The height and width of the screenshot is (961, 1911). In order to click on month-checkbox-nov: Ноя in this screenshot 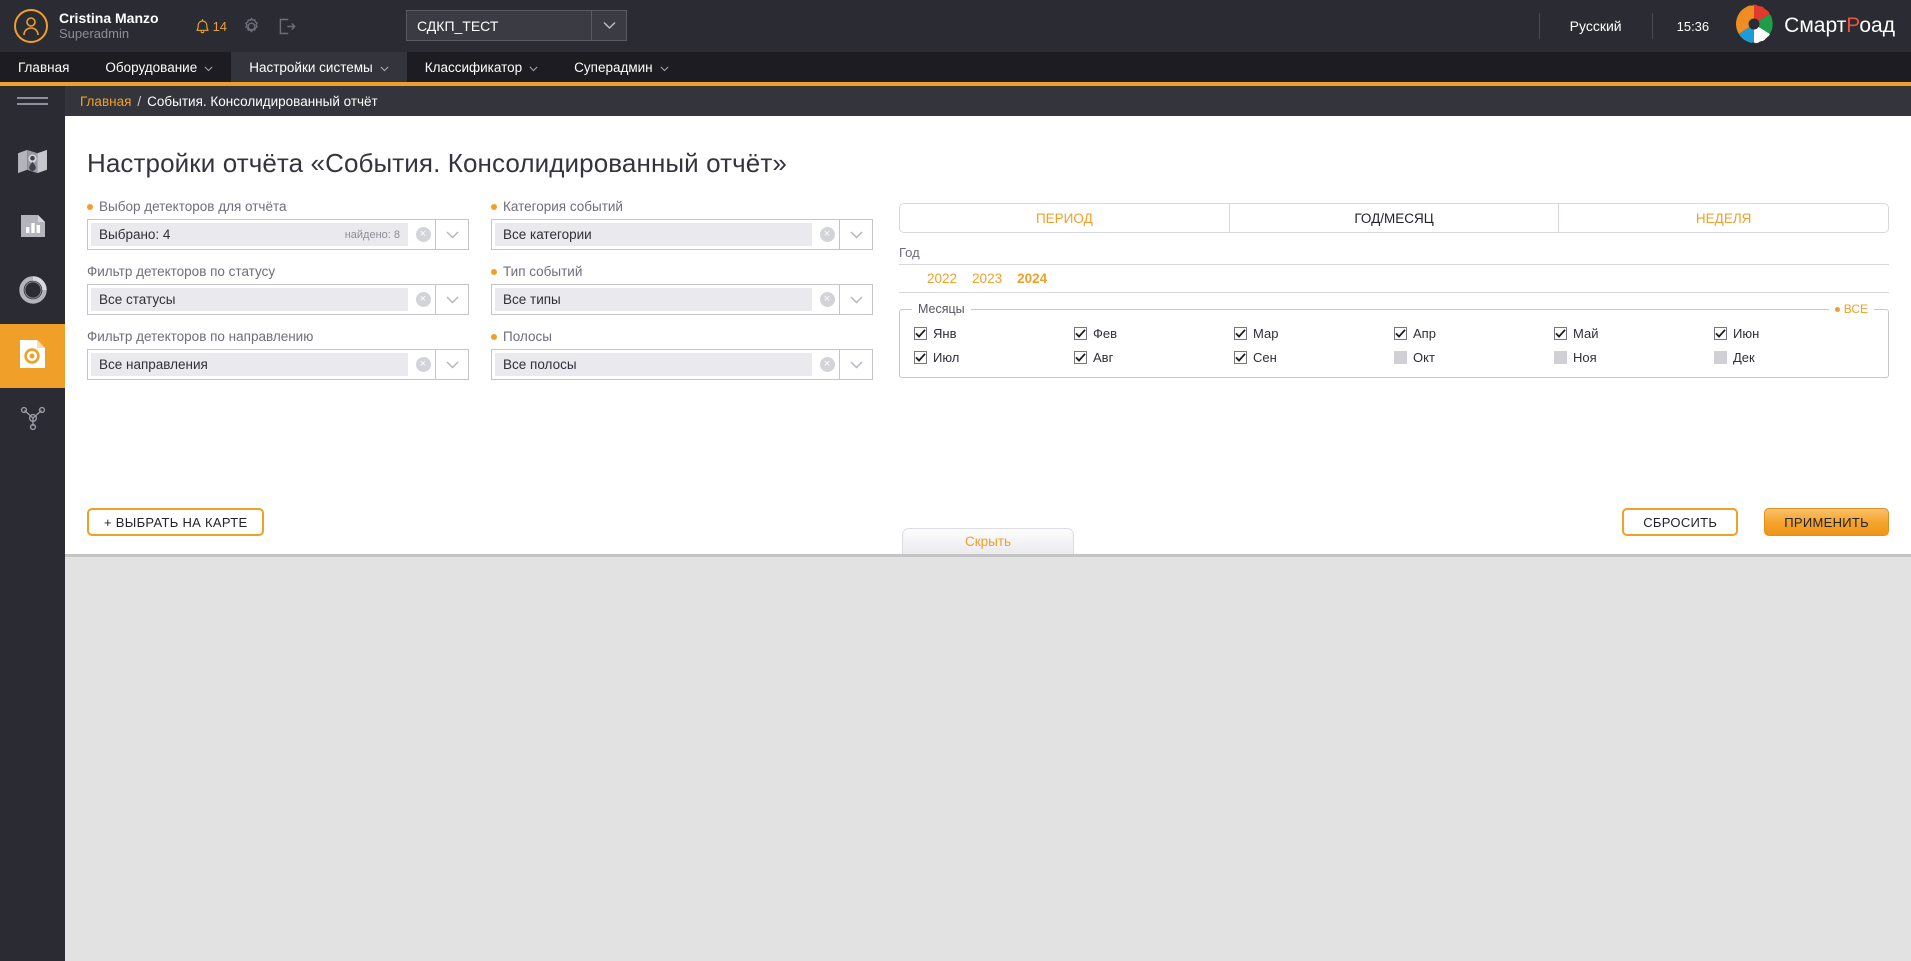, I will do `click(1634, 357)`.